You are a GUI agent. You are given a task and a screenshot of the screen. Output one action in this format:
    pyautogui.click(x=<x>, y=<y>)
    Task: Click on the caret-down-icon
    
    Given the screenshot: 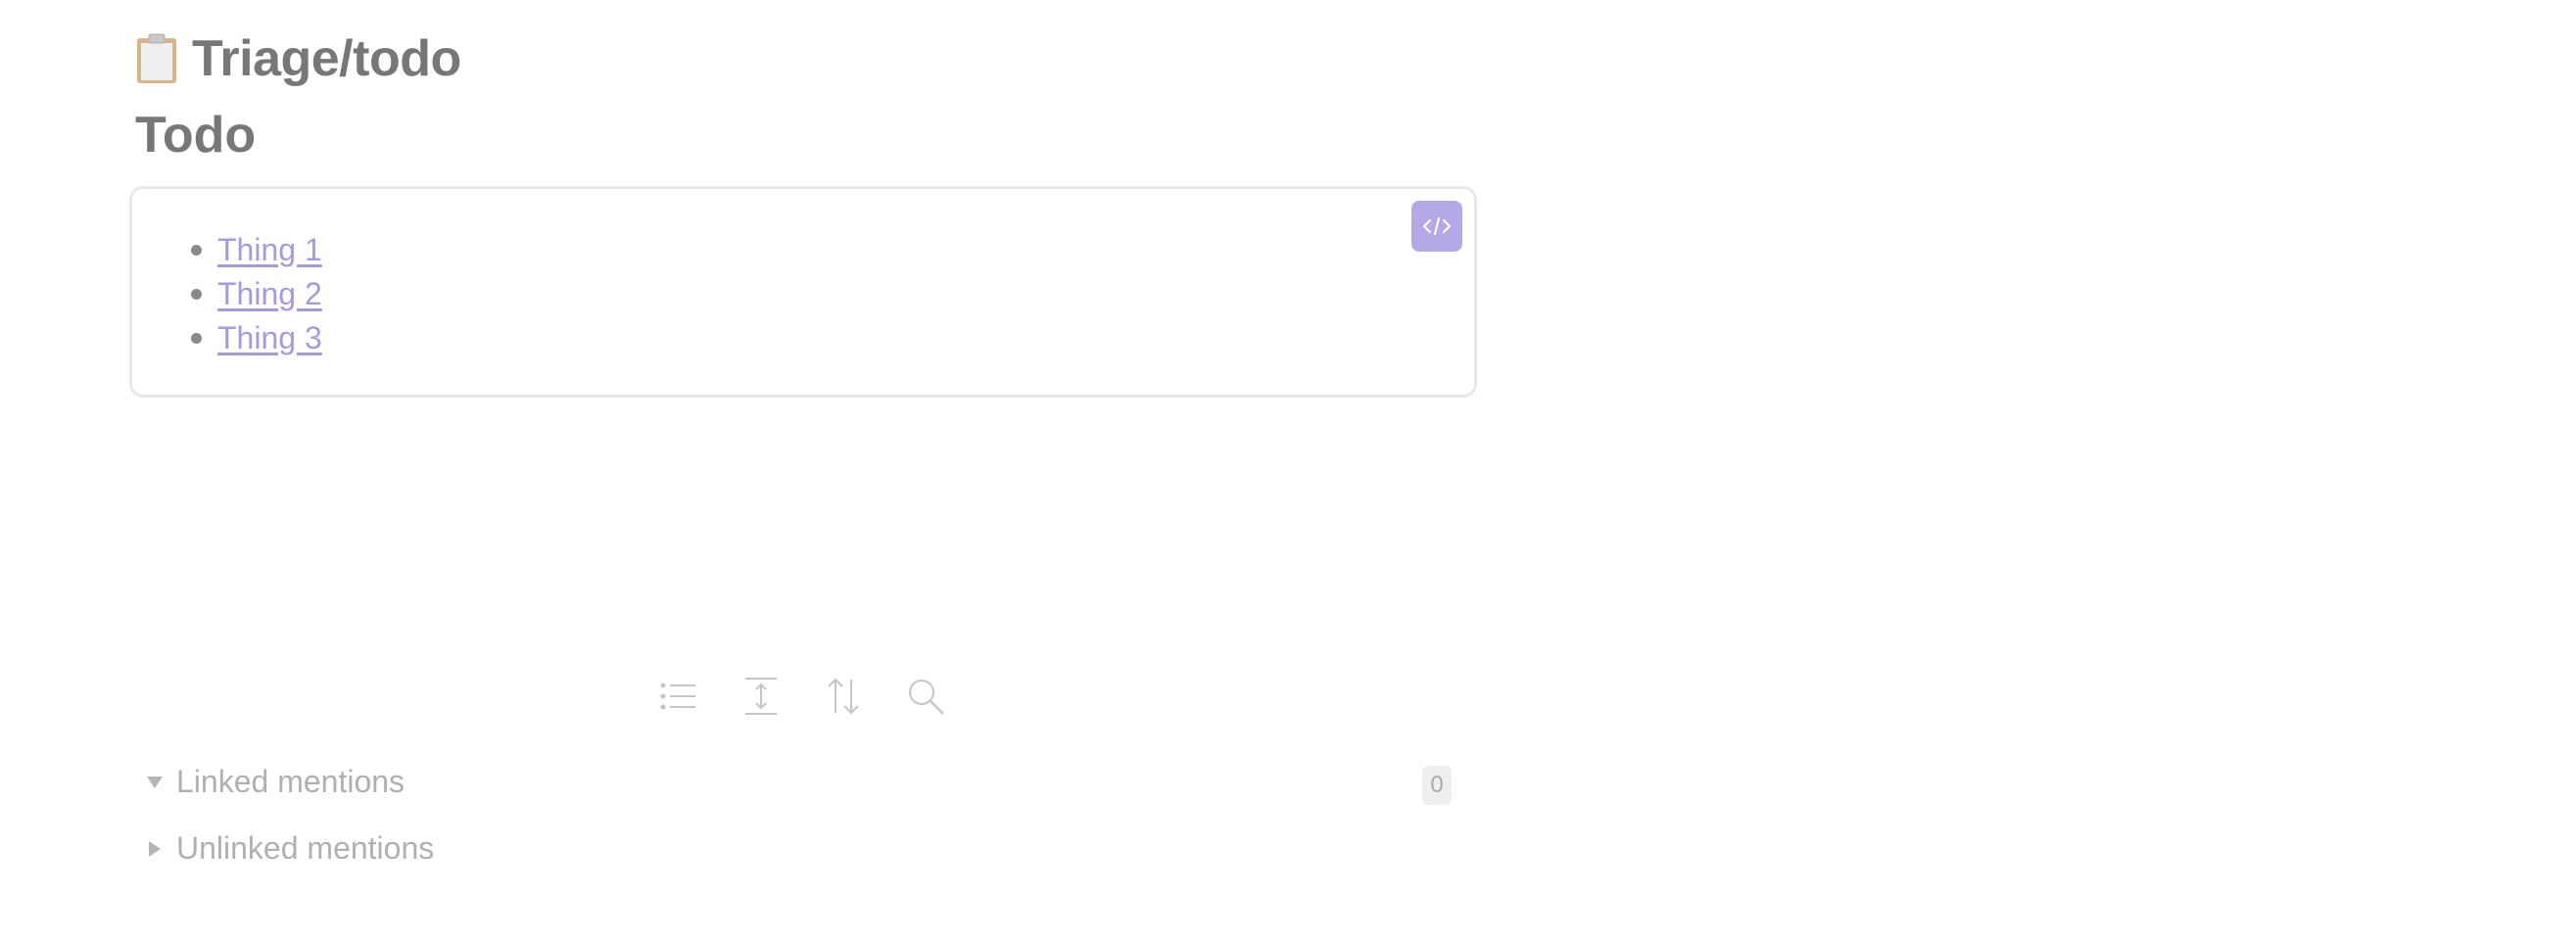 What is the action you would take?
    pyautogui.click(x=155, y=782)
    